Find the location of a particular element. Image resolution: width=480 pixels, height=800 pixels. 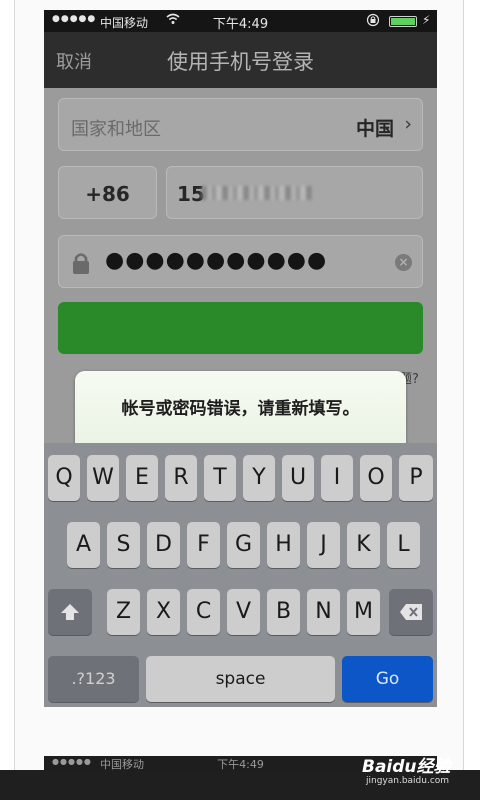

key-a: A is located at coordinates (83, 545).